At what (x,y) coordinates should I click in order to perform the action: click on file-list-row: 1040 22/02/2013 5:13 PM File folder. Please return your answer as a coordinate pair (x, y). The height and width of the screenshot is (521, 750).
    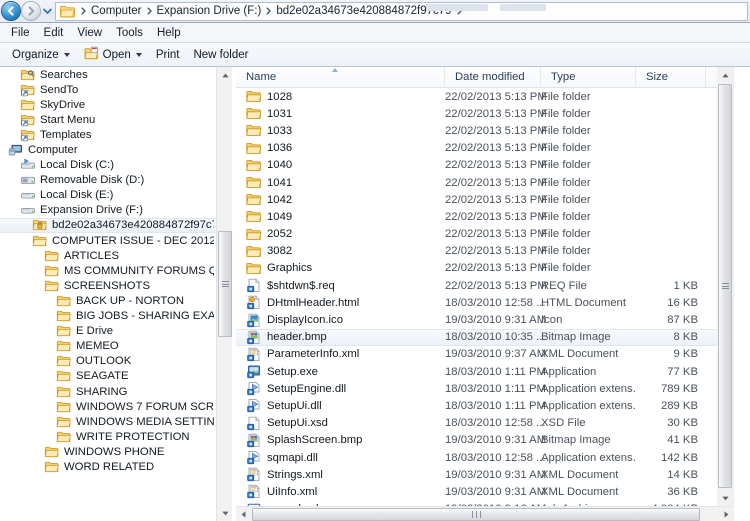
    Looking at the image, I should click on (493, 165).